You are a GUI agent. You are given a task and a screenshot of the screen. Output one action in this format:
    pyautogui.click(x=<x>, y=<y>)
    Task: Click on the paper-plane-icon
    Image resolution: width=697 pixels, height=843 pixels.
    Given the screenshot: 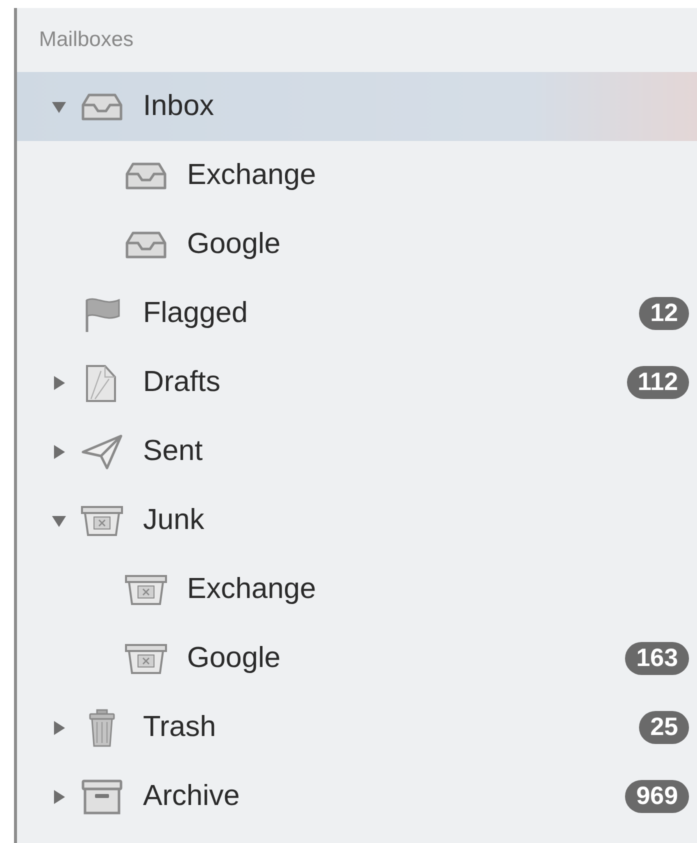 What is the action you would take?
    pyautogui.click(x=102, y=452)
    